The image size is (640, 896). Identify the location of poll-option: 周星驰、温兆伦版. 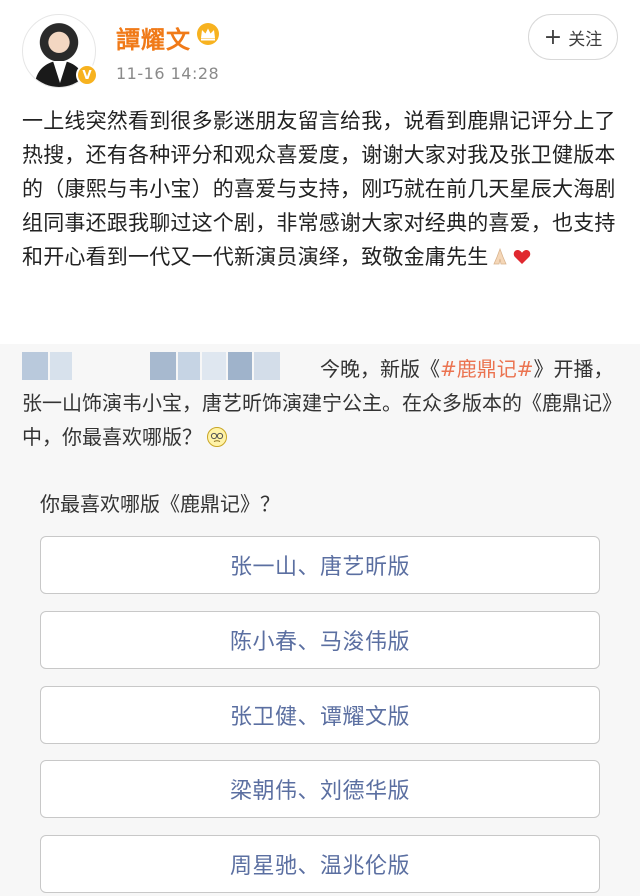
(320, 864).